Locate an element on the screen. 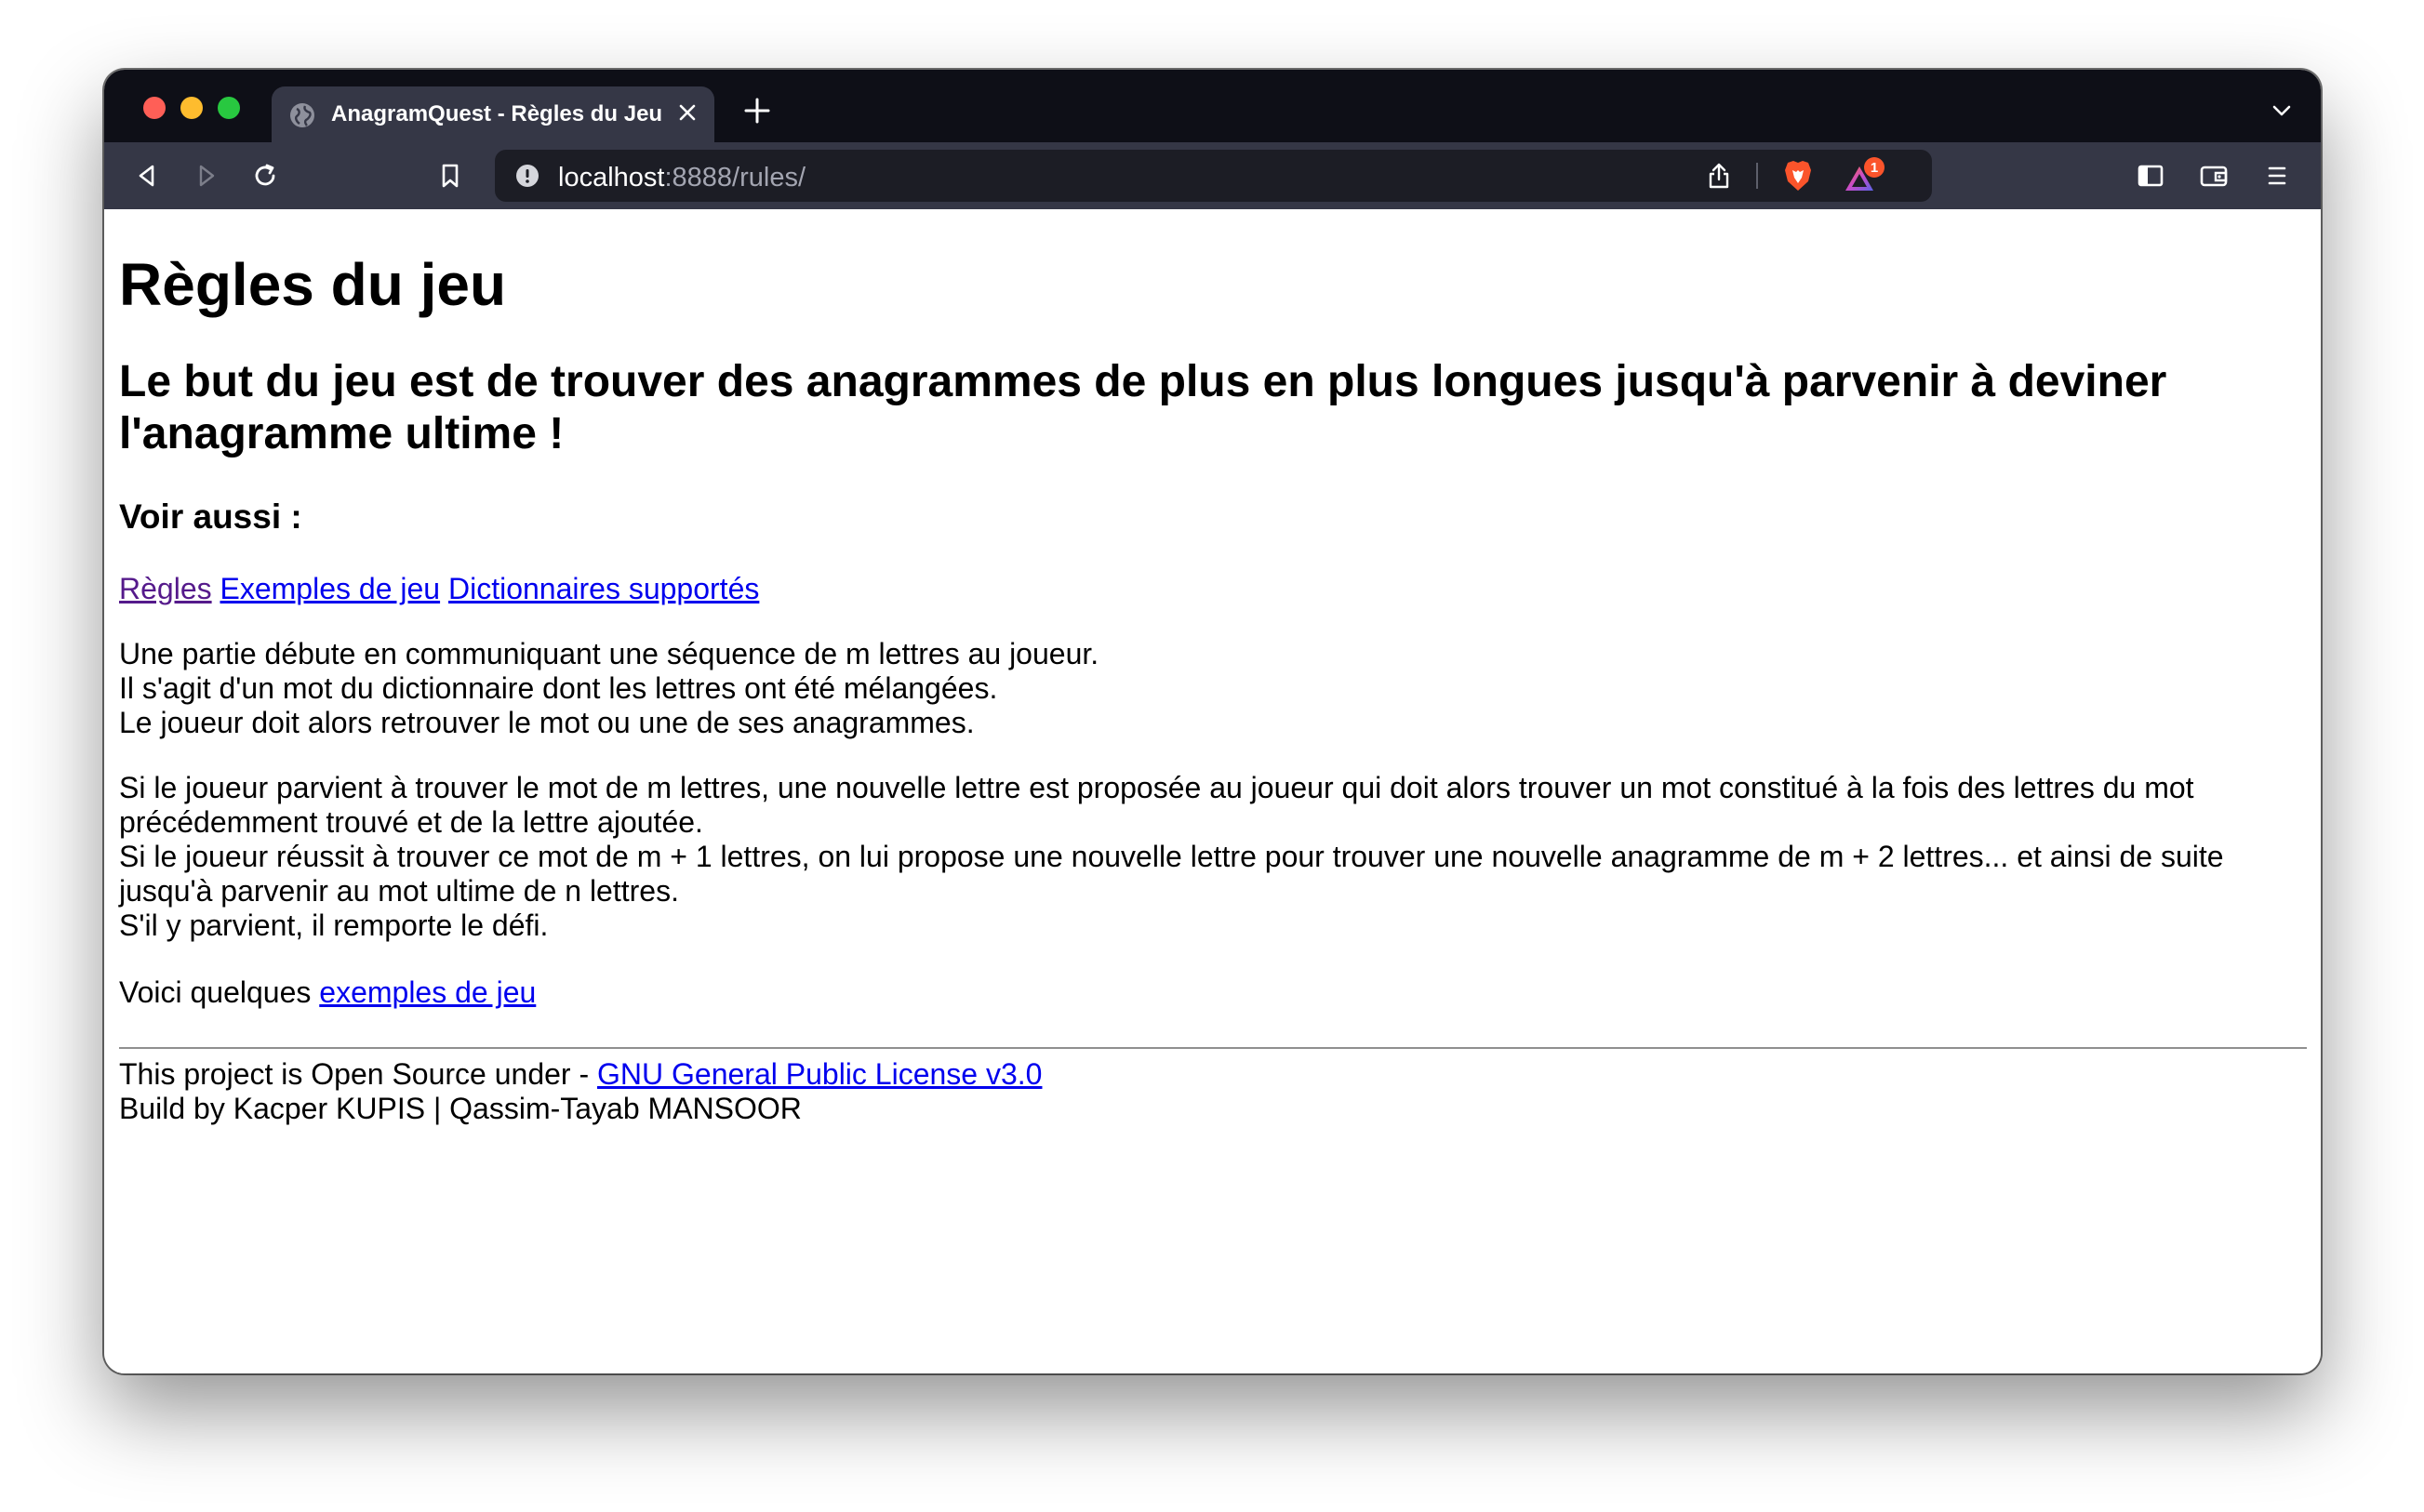  rewards-badge: 1 is located at coordinates (1874, 167).